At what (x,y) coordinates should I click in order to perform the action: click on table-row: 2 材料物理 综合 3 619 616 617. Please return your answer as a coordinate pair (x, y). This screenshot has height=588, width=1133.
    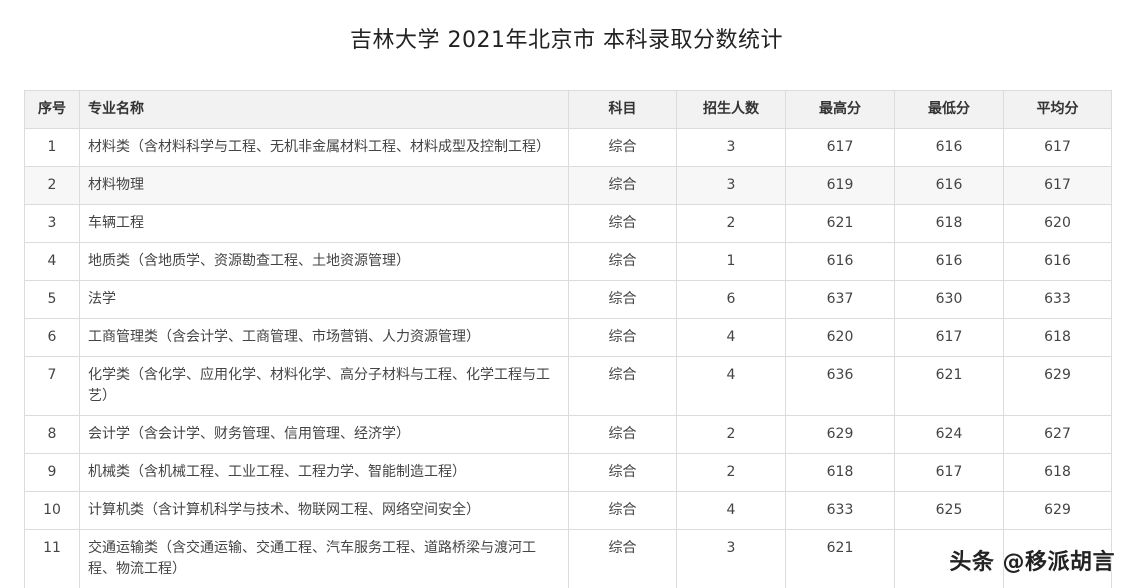
    Looking at the image, I should click on (568, 185).